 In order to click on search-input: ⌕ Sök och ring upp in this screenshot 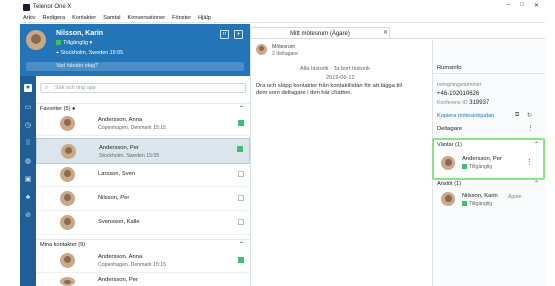, I will do `click(143, 88)`.